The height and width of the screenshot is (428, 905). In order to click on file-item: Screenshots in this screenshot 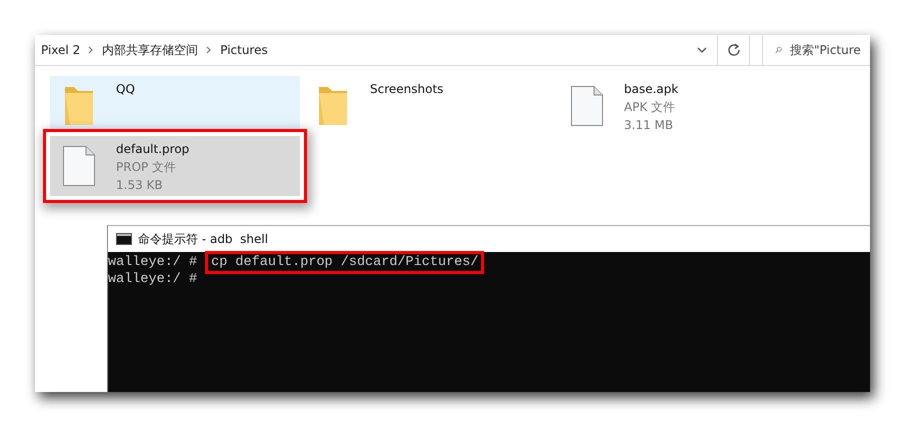, I will do `click(429, 106)`.